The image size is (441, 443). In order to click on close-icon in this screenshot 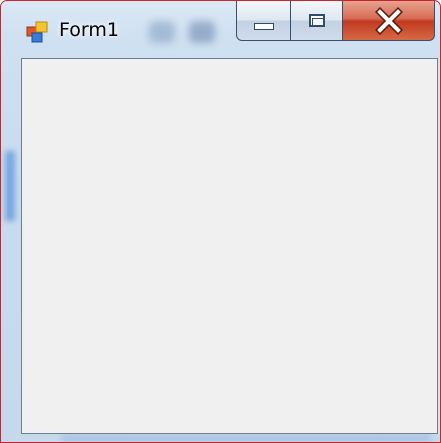, I will do `click(388, 20)`.